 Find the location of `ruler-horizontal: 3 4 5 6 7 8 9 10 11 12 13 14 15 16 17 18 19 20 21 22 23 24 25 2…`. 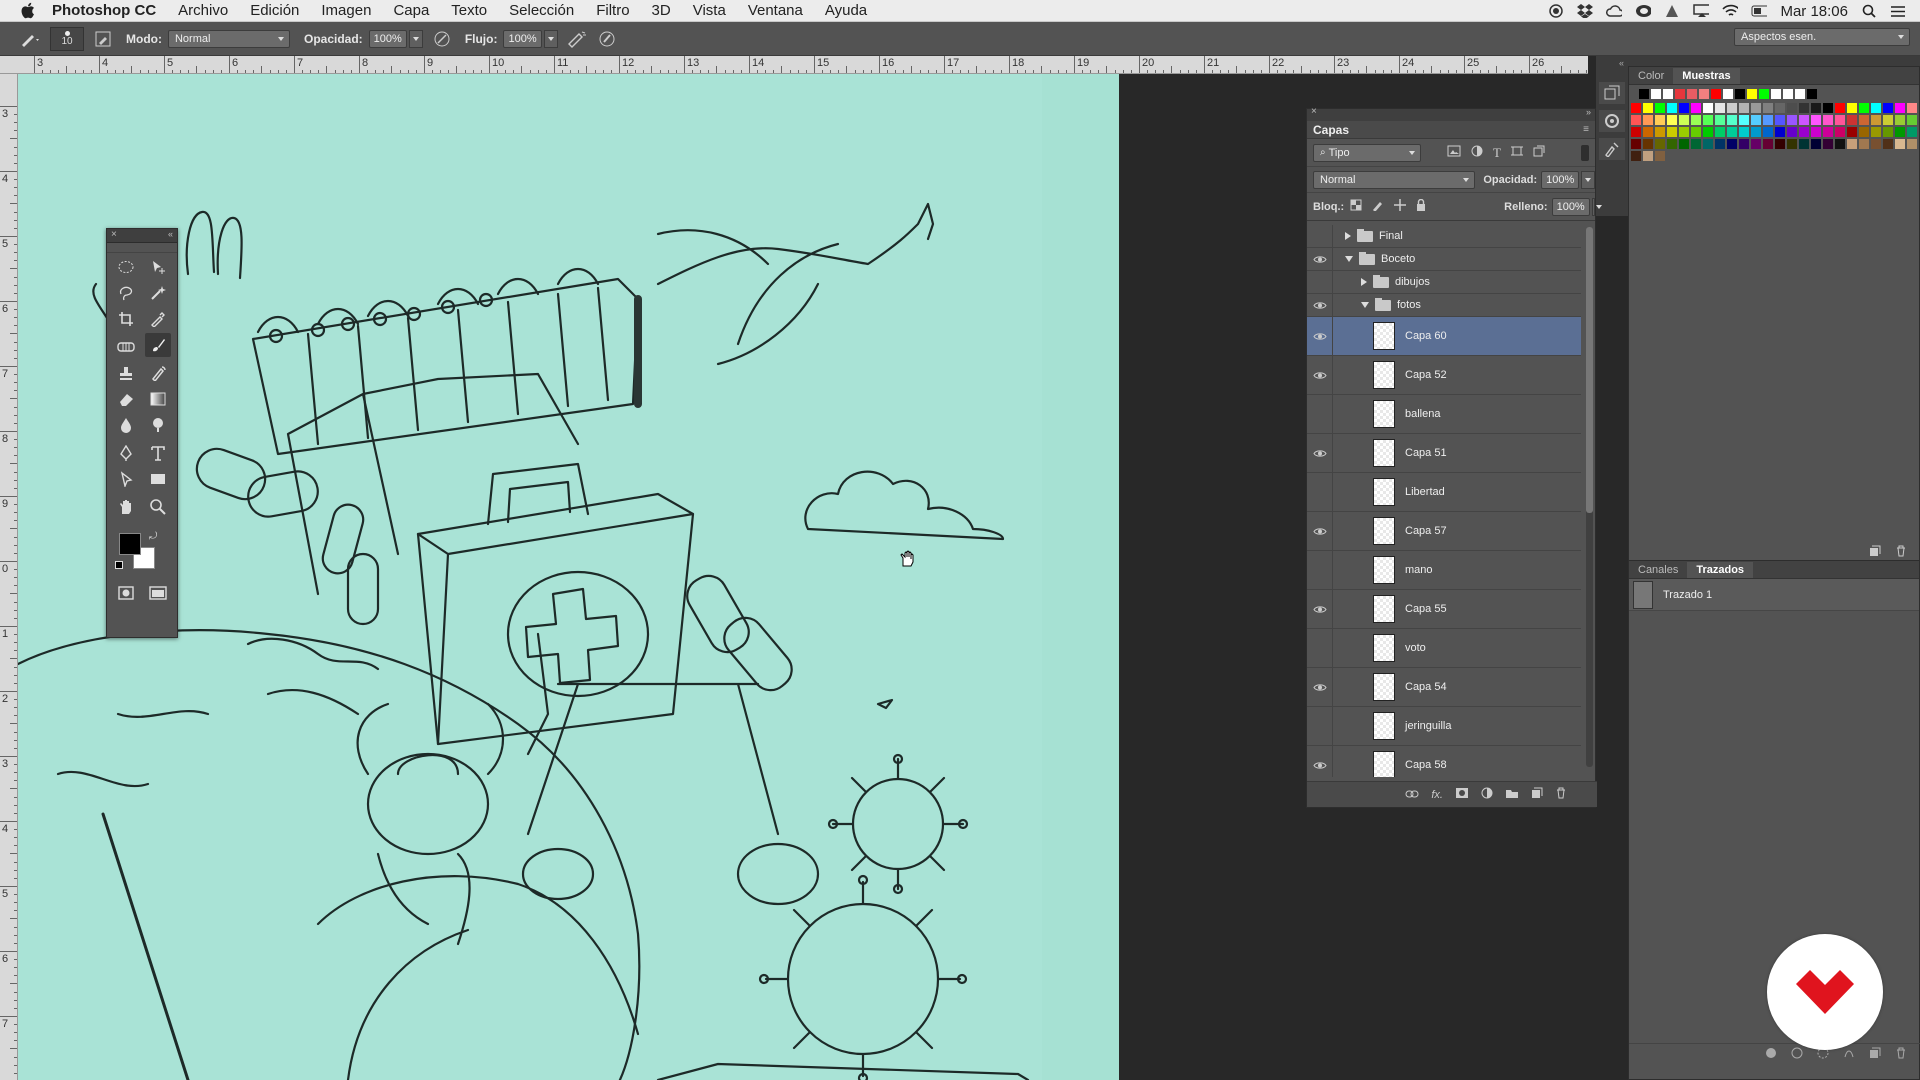

ruler-horizontal: 3 4 5 6 7 8 9 10 11 12 13 14 15 16 17 18 19 20 21 22 23 24 25 2… is located at coordinates (794, 65).